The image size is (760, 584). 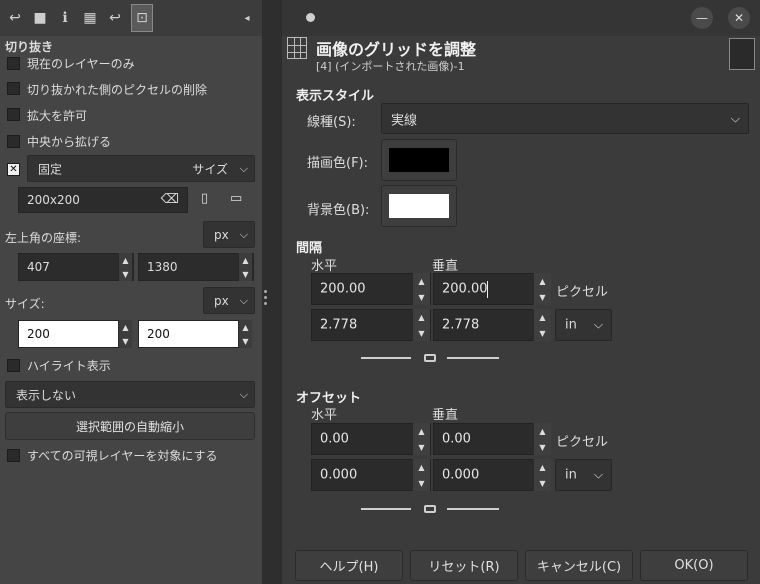 What do you see at coordinates (170, 199) in the screenshot?
I see `clear-icon: ⌫` at bounding box center [170, 199].